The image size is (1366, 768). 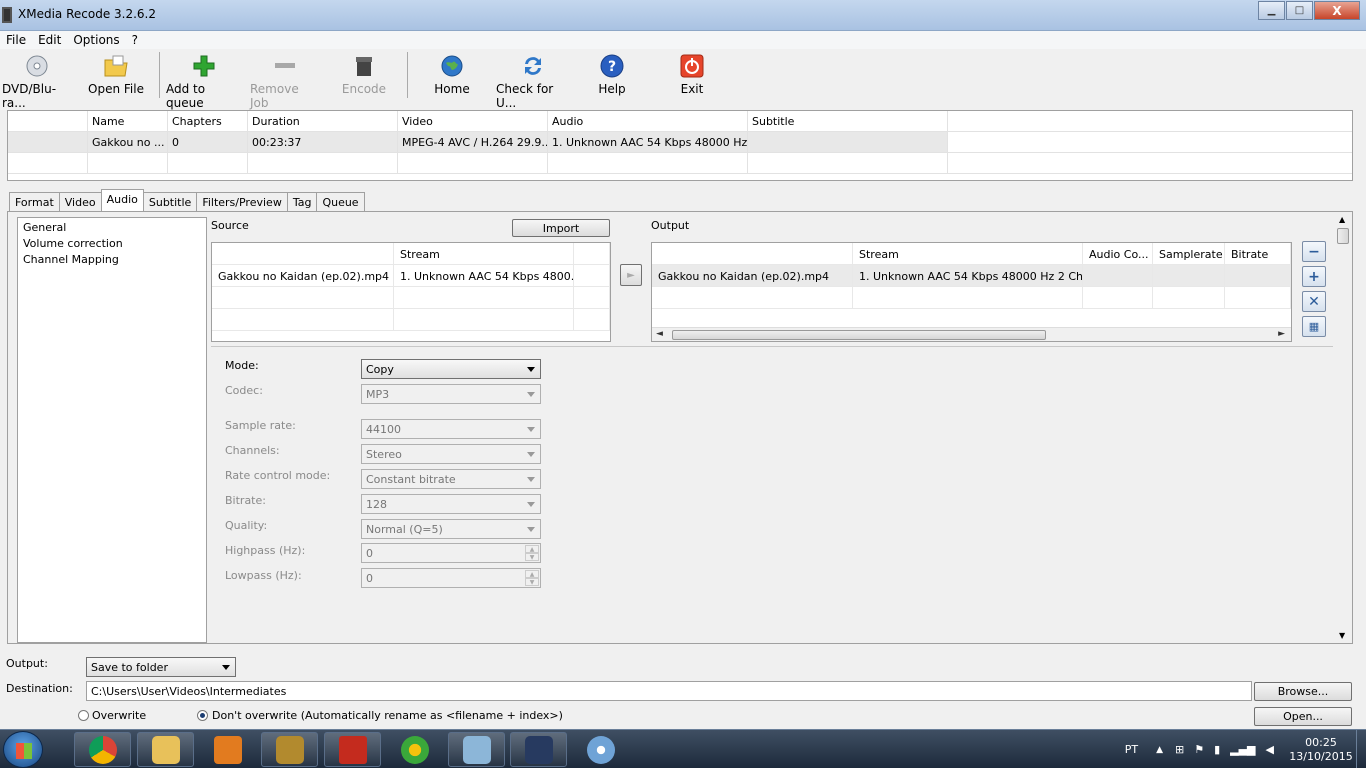 I want to click on taskbar-icq, so click(x=414, y=749).